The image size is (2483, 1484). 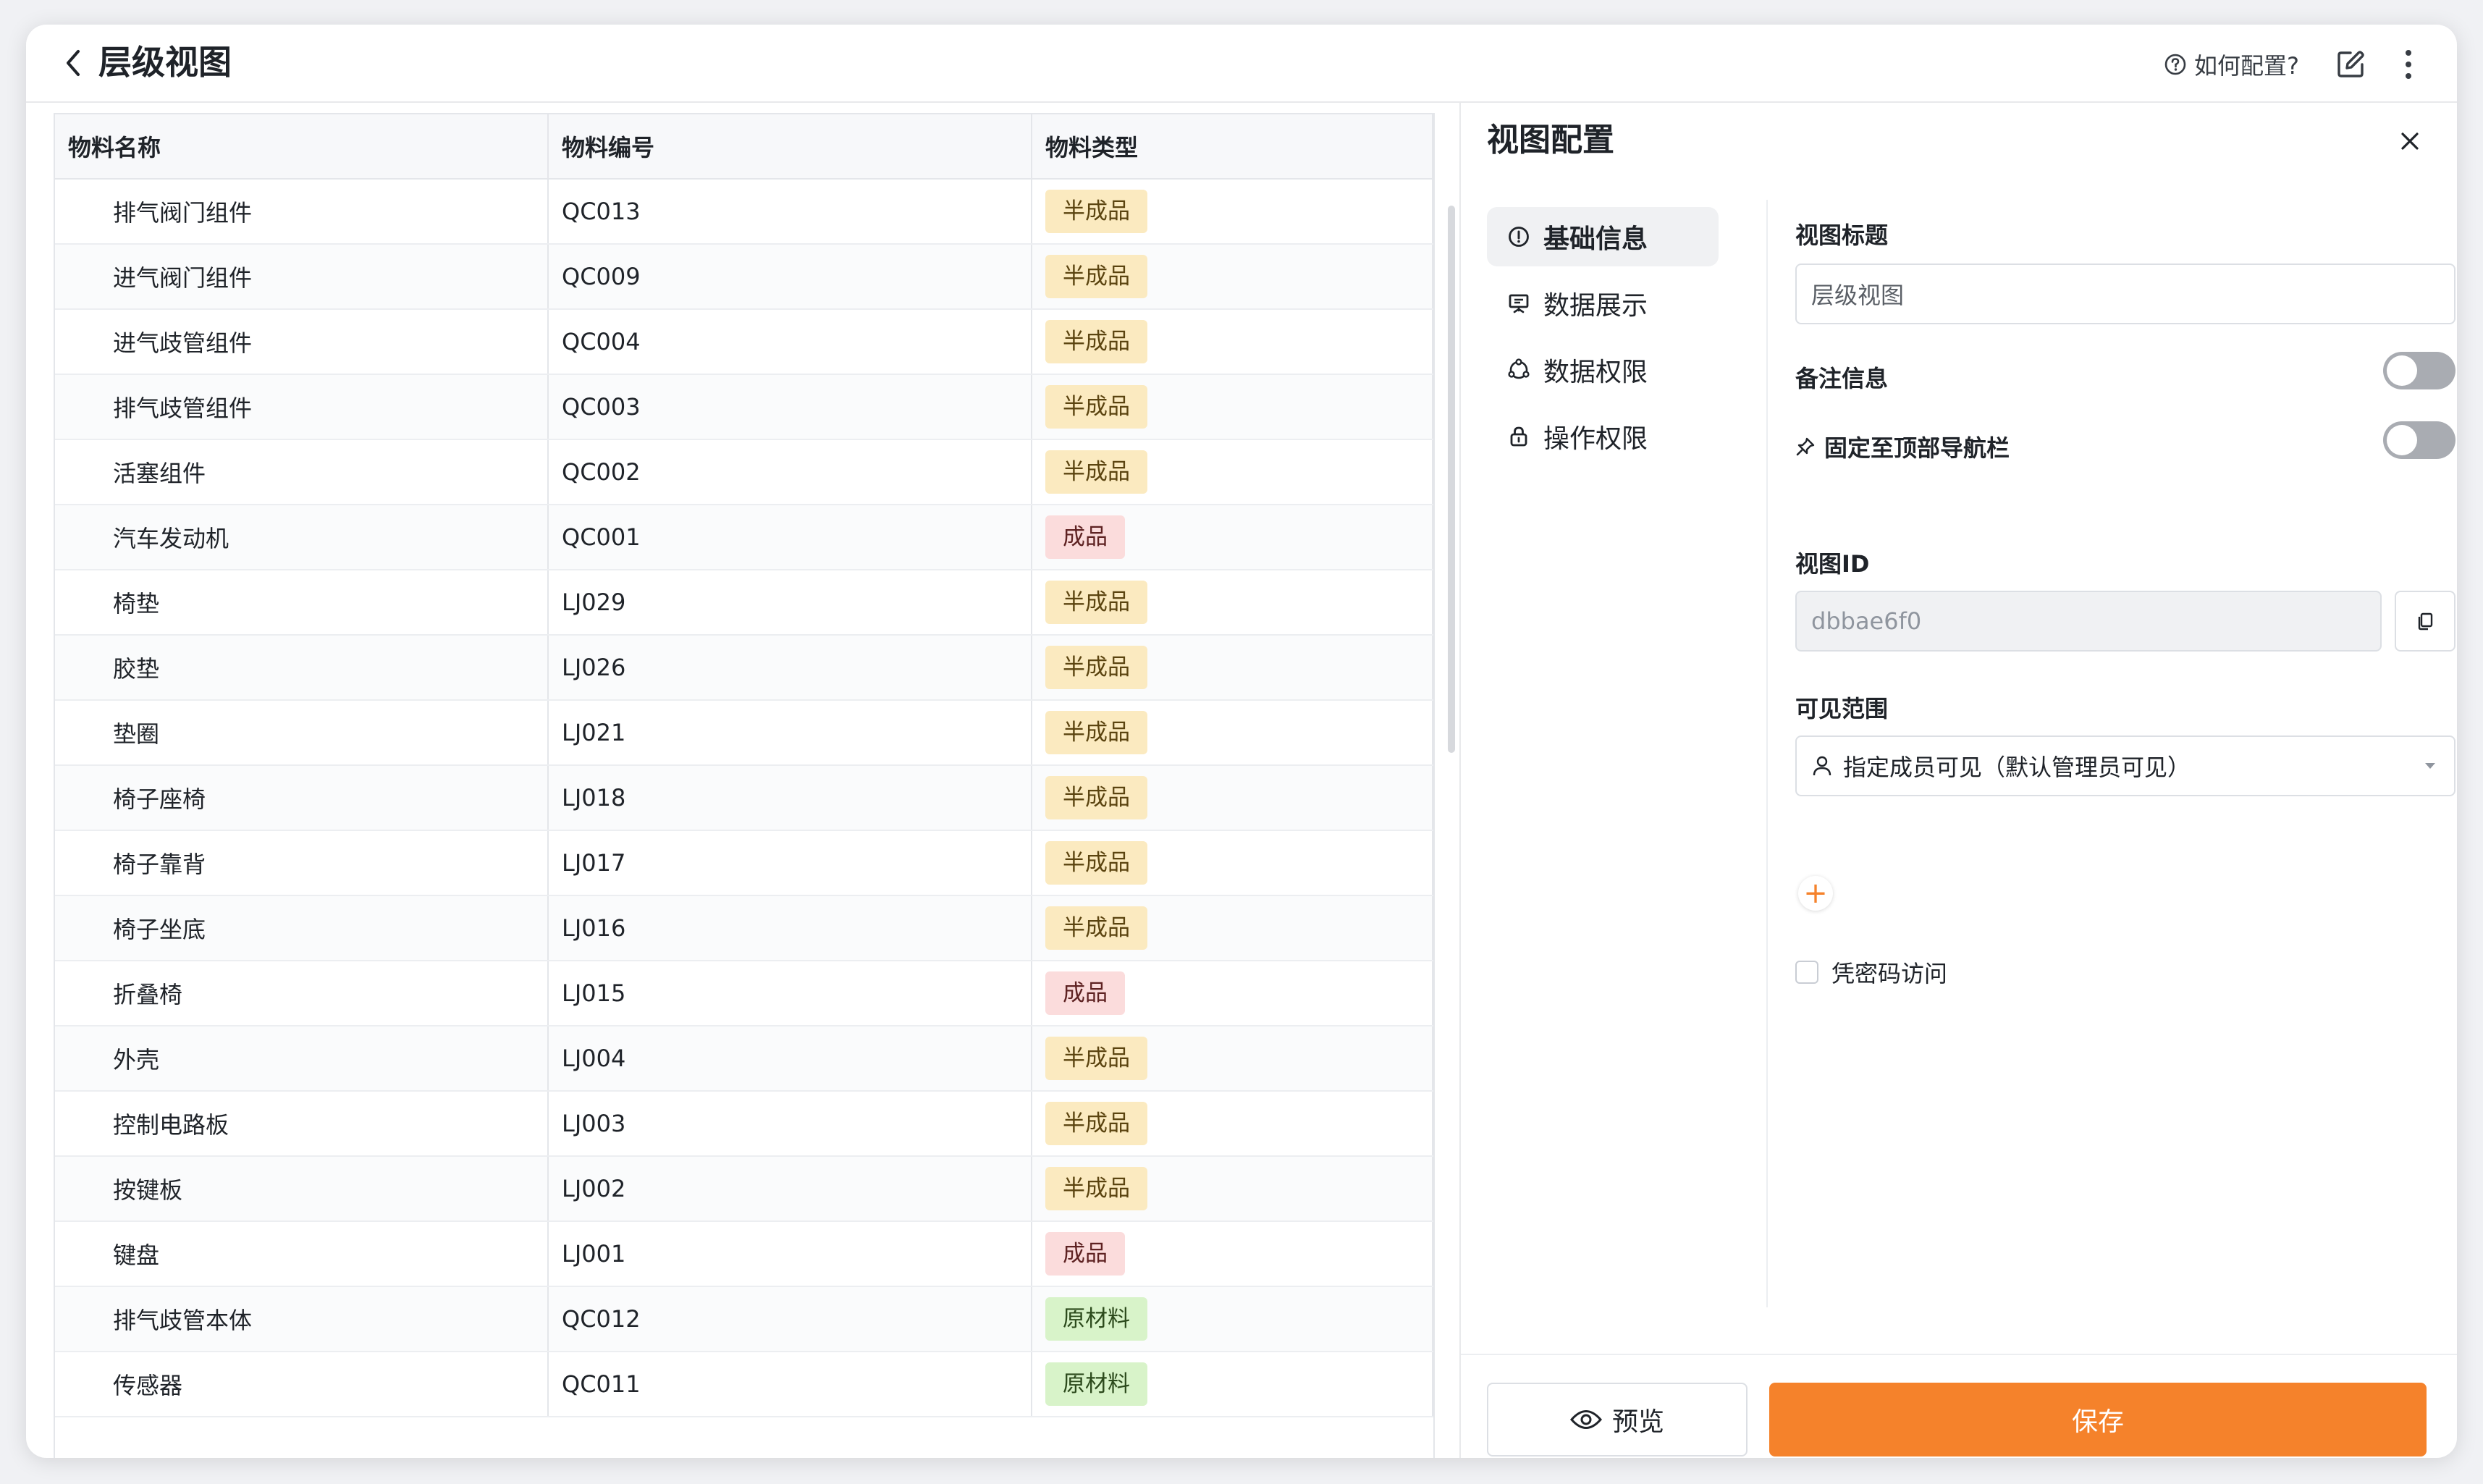 What do you see at coordinates (302, 147) in the screenshot?
I see `column-header-name: 物料名称` at bounding box center [302, 147].